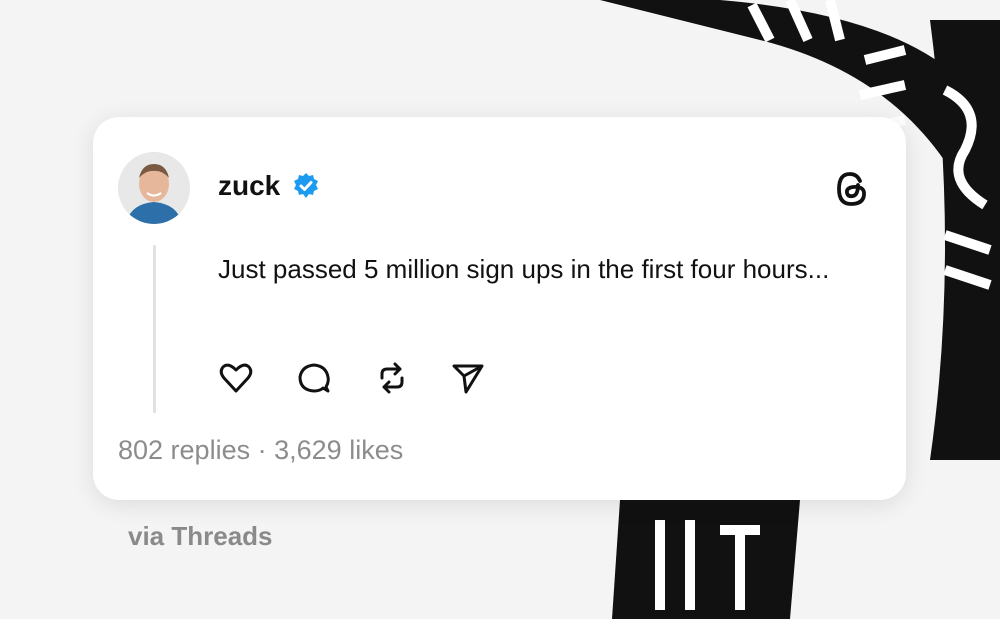 This screenshot has height=619, width=1000. What do you see at coordinates (306, 185) in the screenshot?
I see `verified-badge-icon` at bounding box center [306, 185].